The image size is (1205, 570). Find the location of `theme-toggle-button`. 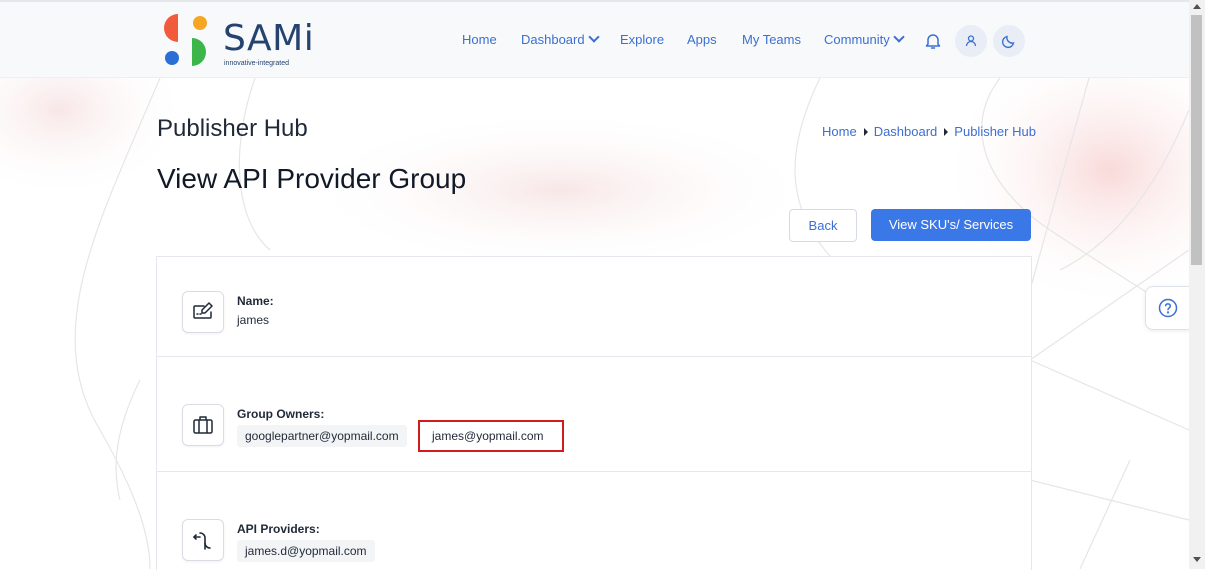

theme-toggle-button is located at coordinates (1009, 41).